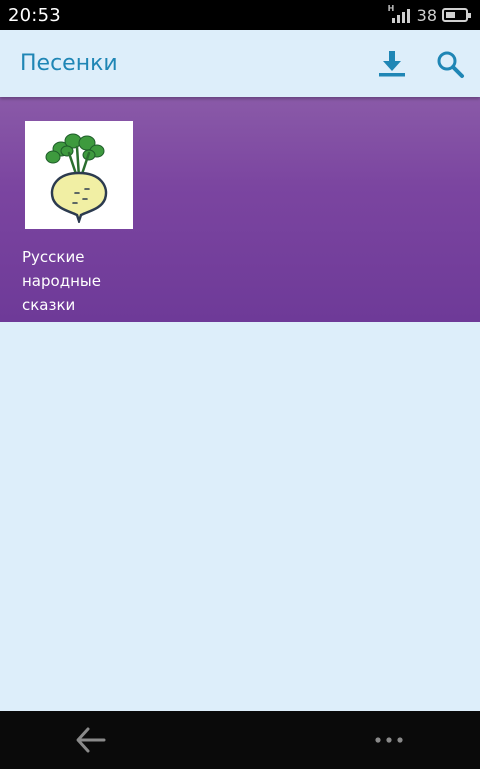 Image resolution: width=480 pixels, height=769 pixels. I want to click on signal-icon: H, so click(400, 15).